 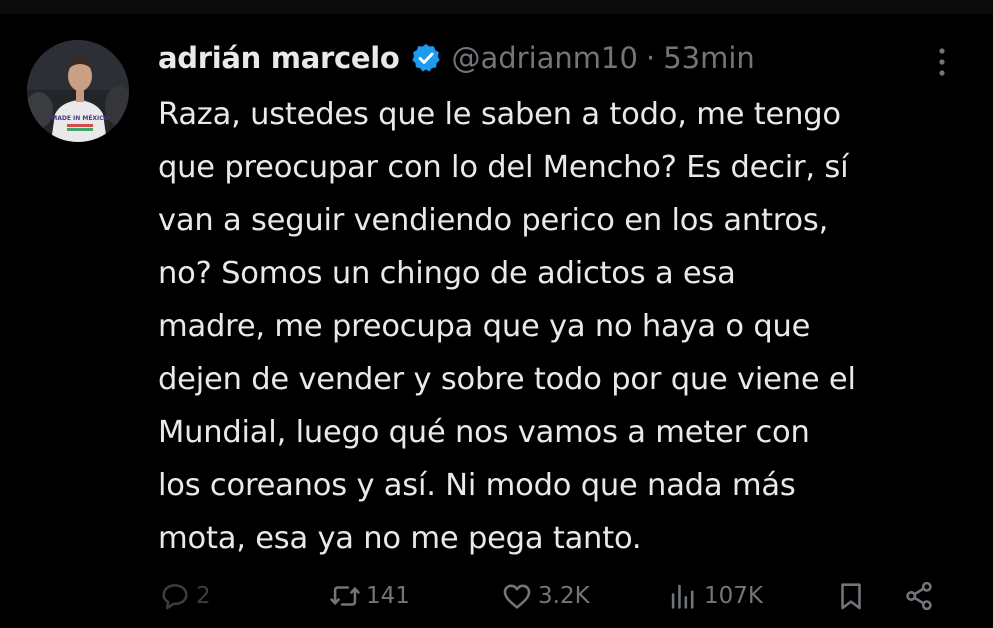 What do you see at coordinates (279, 58) in the screenshot?
I see `display-name: adrián marcelo` at bounding box center [279, 58].